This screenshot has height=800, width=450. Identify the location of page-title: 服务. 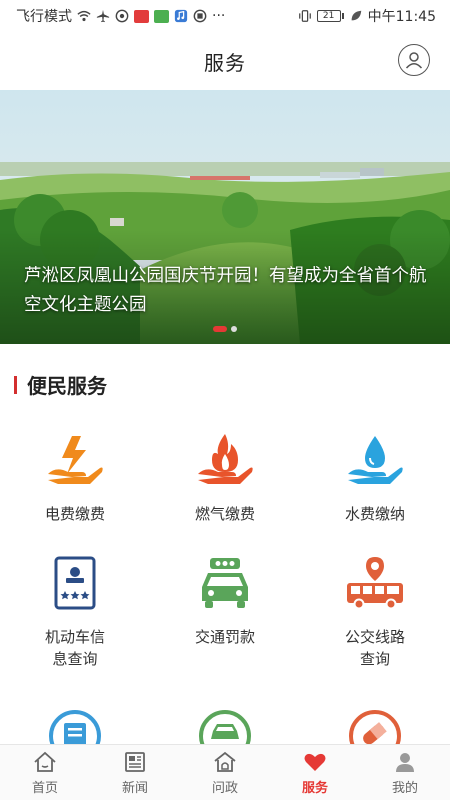
(225, 62).